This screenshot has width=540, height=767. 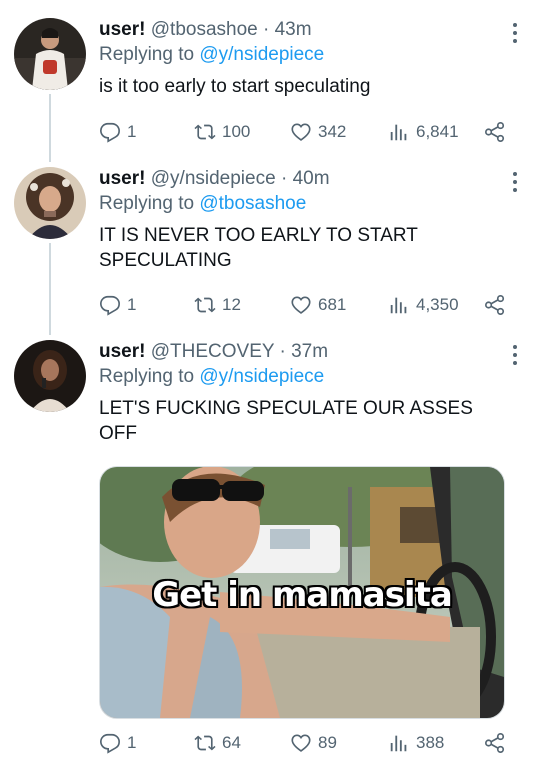 I want to click on user-handle: @y/nsidepiece, so click(x=213, y=178).